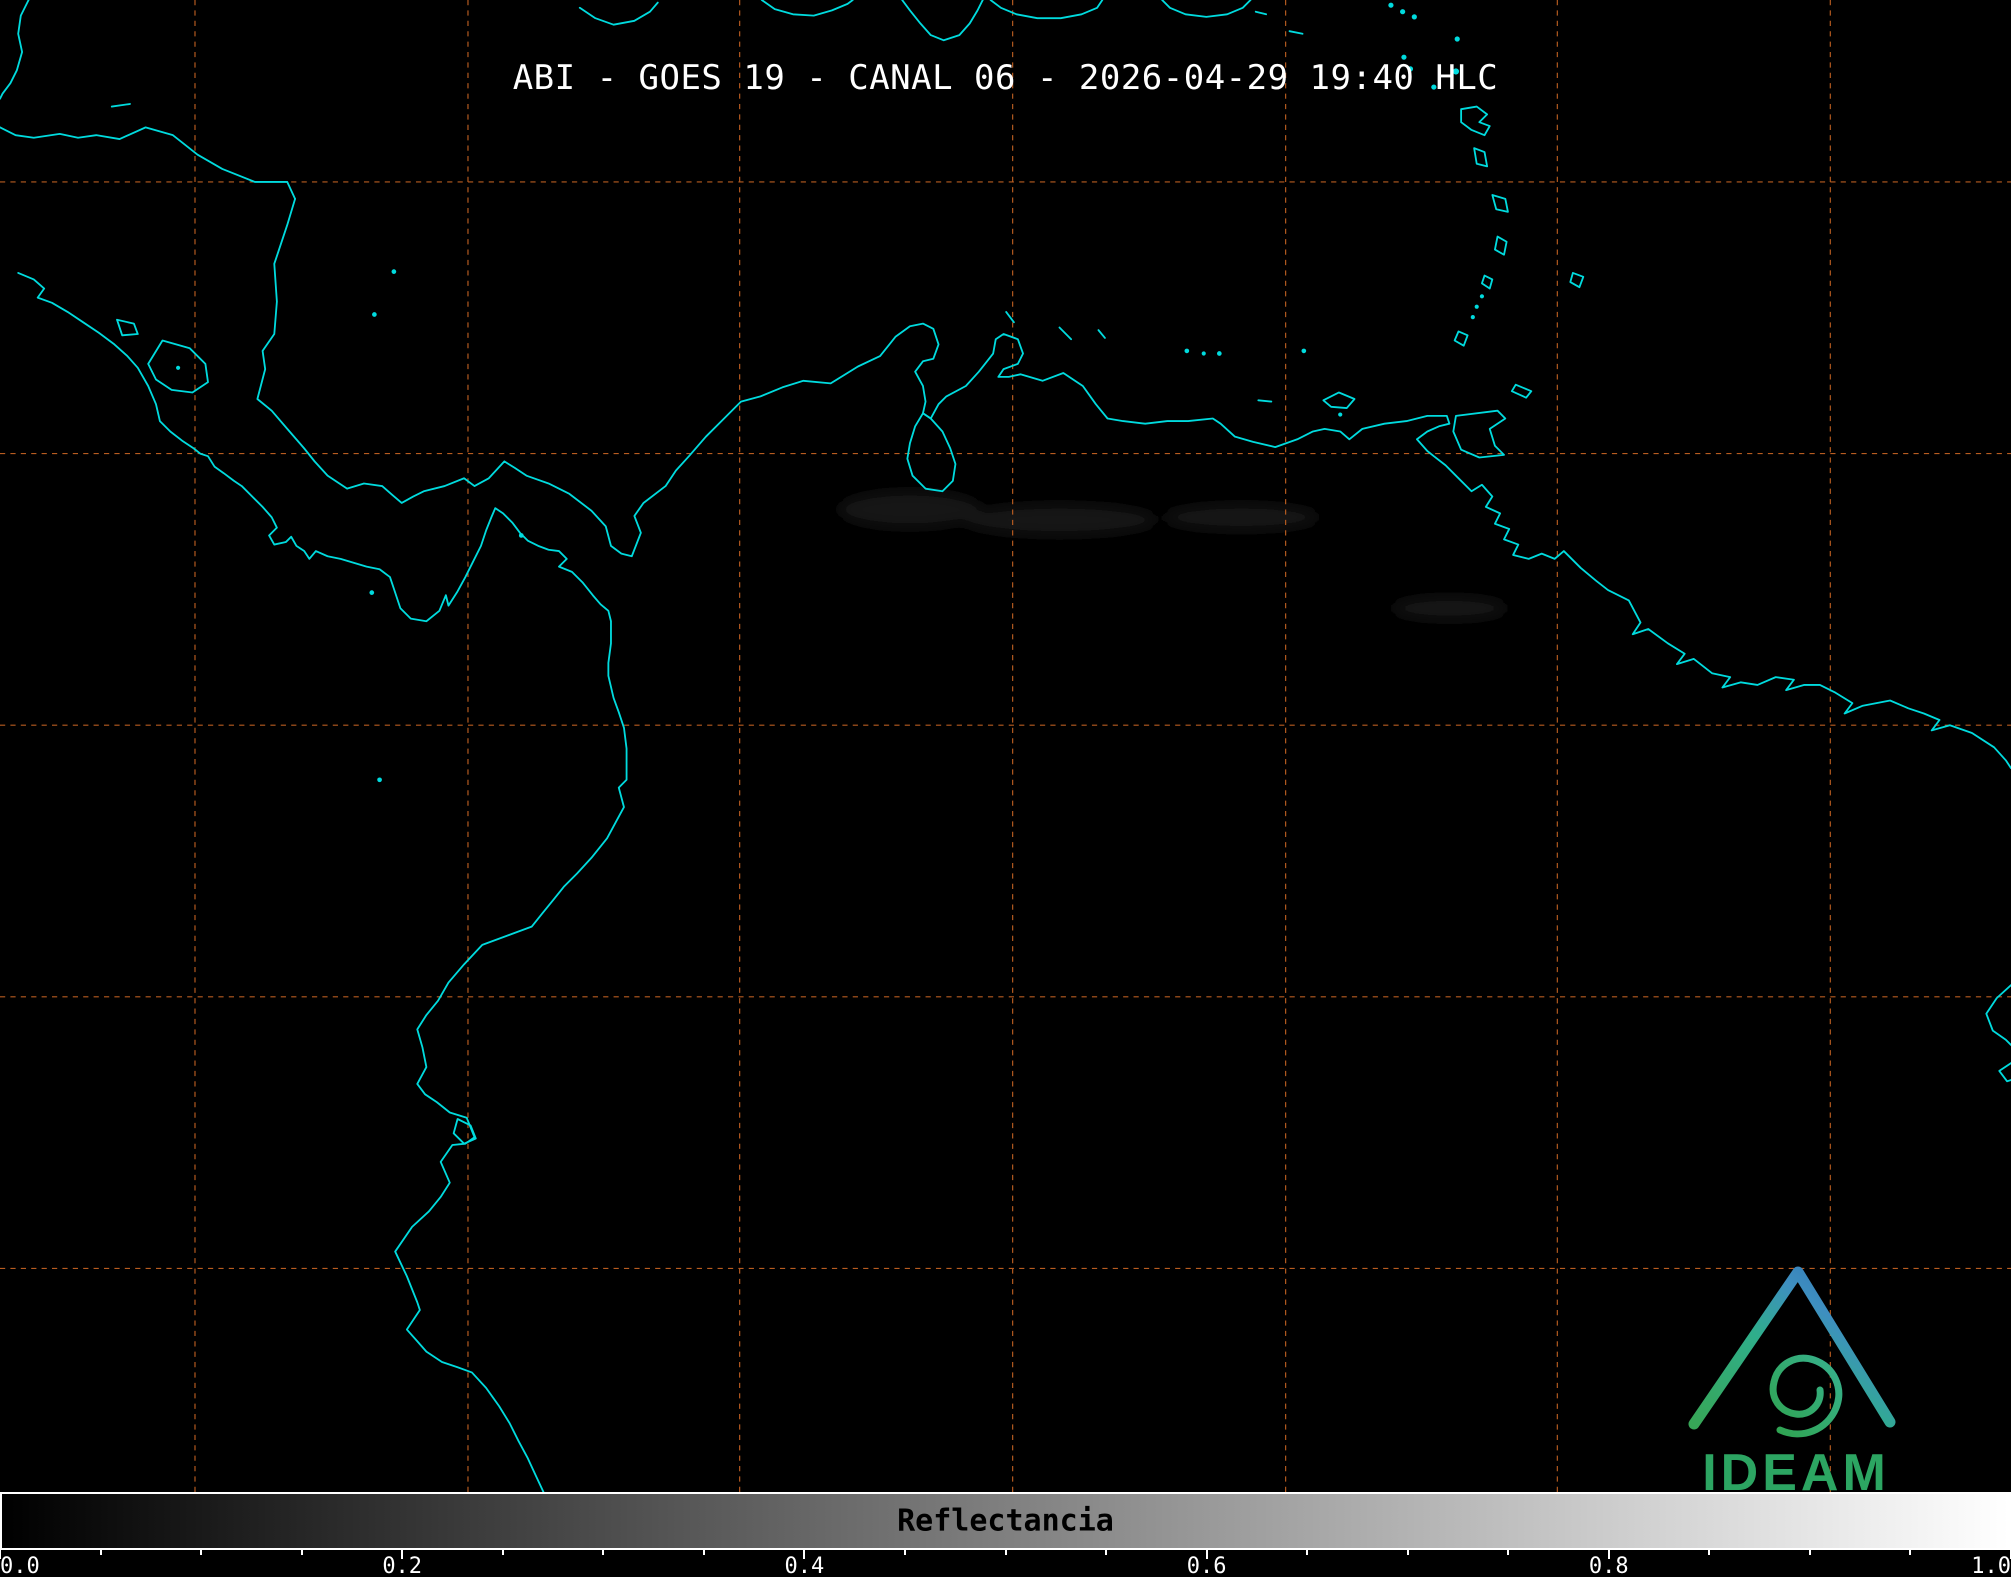 The height and width of the screenshot is (1577, 2011). I want to click on islands-lesser-antilles, so click(1295, 282).